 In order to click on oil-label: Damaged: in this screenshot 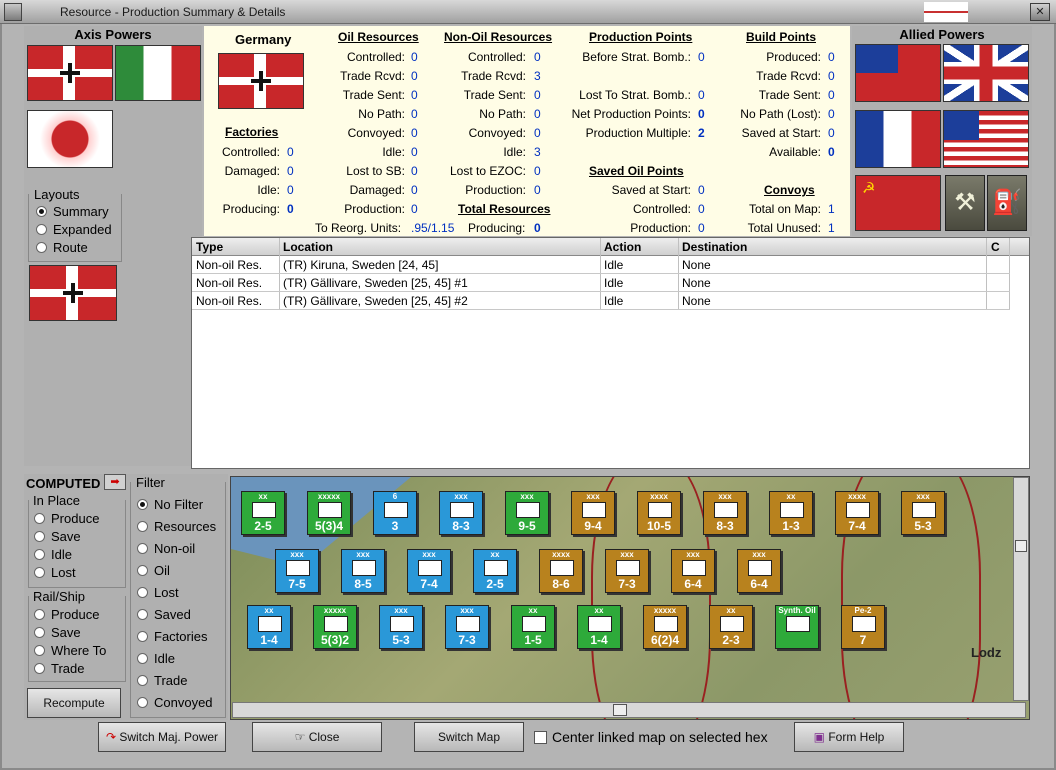, I will do `click(377, 190)`.